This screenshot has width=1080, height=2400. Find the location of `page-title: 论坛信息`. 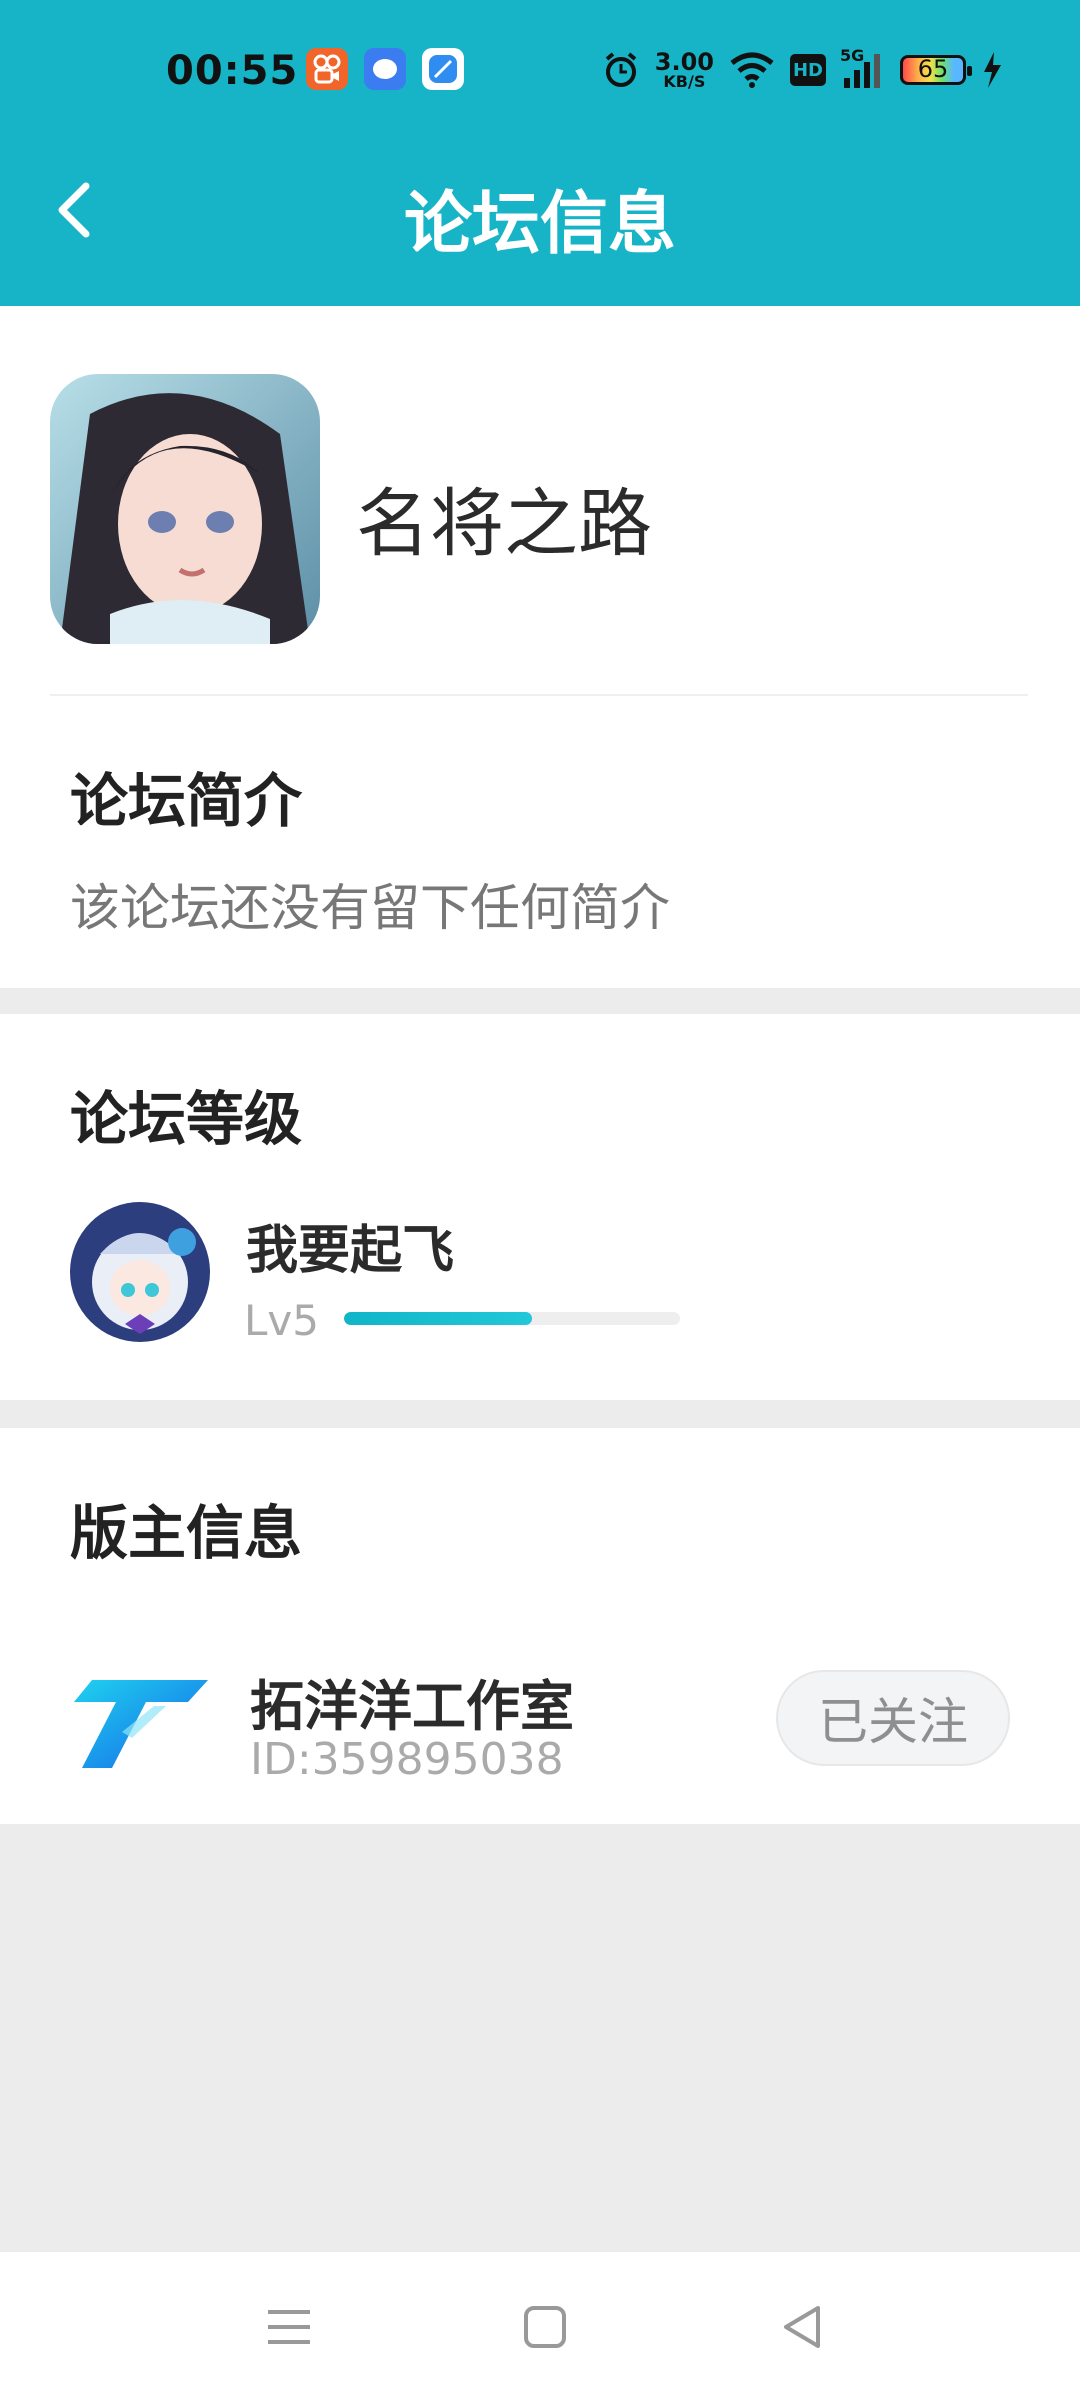

page-title: 论坛信息 is located at coordinates (539, 224).